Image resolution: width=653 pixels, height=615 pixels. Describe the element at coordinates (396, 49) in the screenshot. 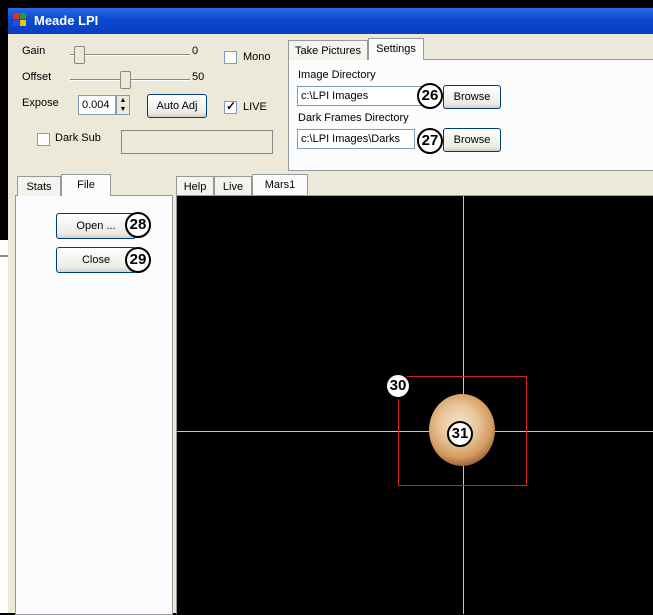

I see `tab-settings: Settings` at that location.